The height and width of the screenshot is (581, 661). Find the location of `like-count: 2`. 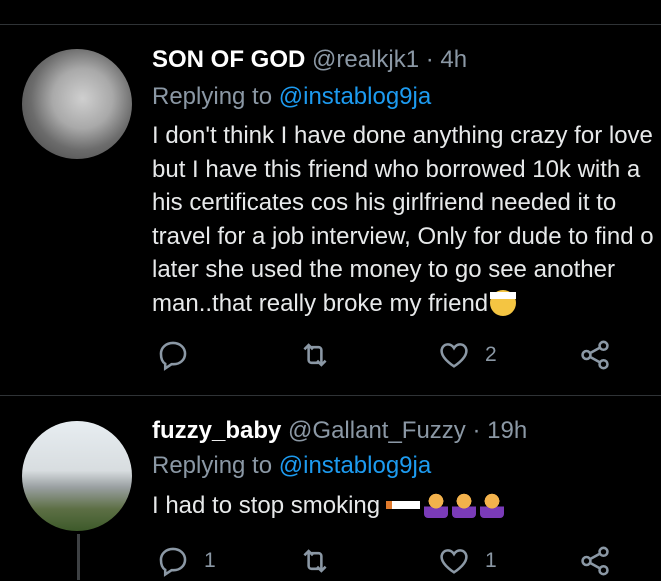

like-count: 2 is located at coordinates (491, 354).